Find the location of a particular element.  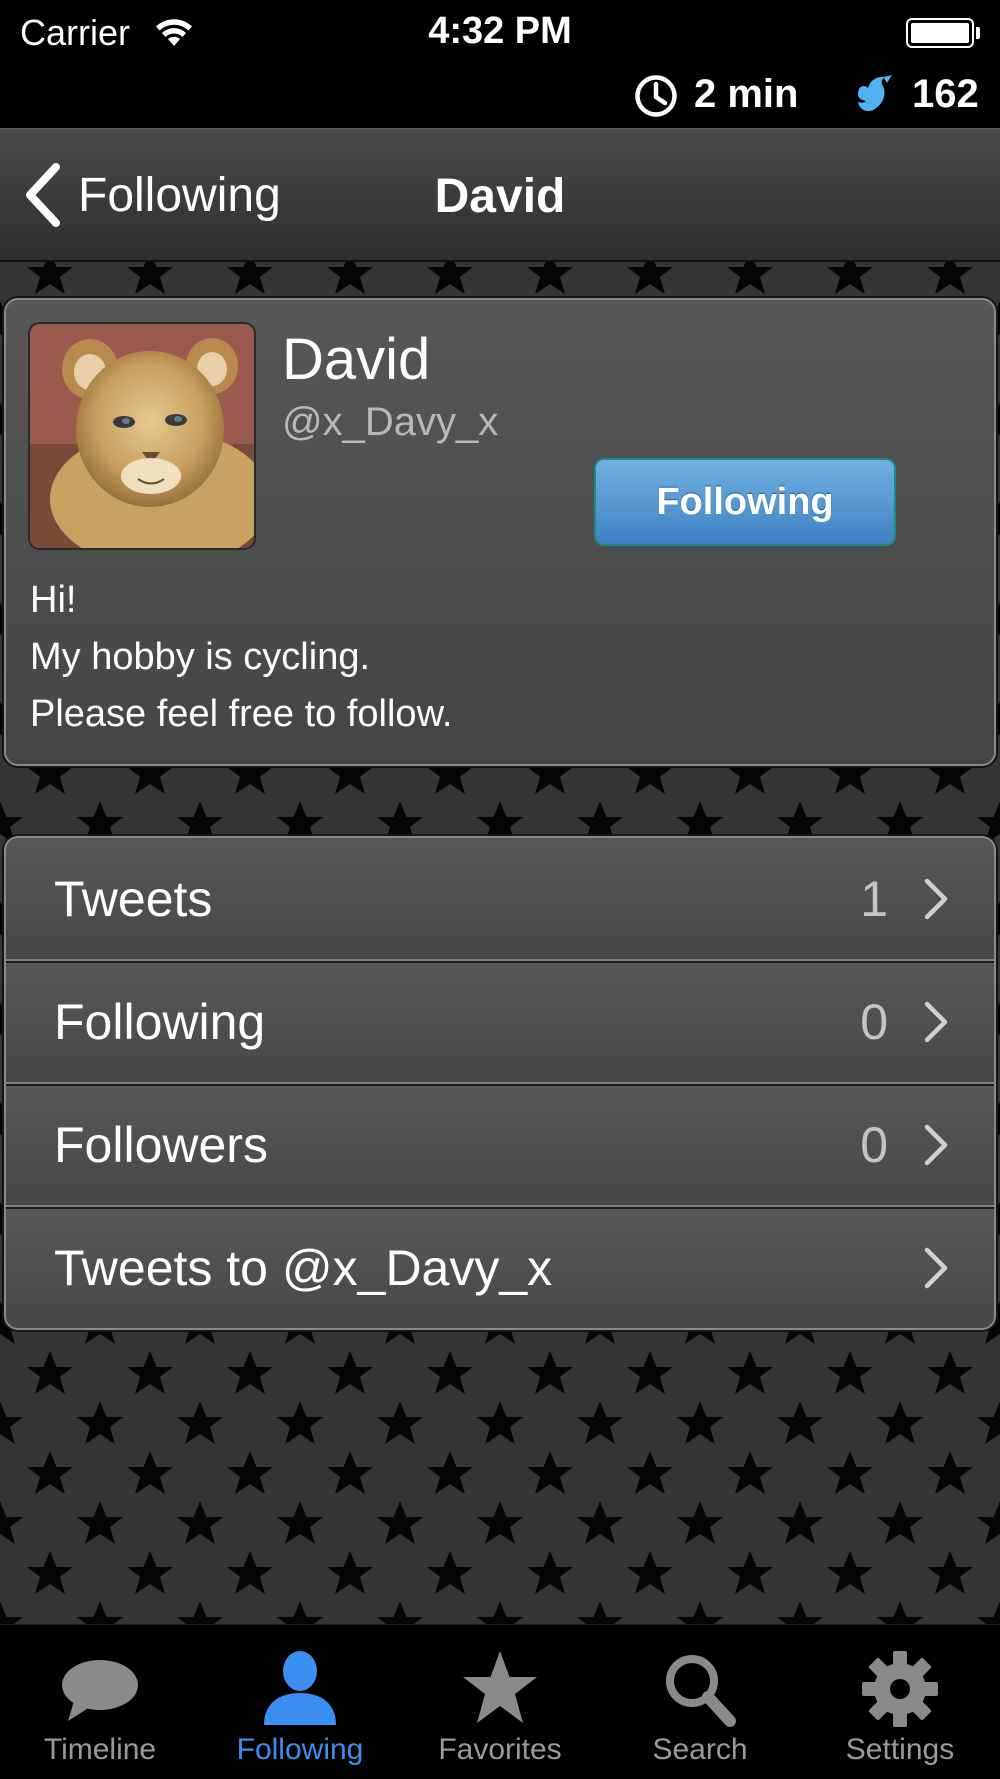

profile-handle: @x_Davy_x is located at coordinates (390, 422).